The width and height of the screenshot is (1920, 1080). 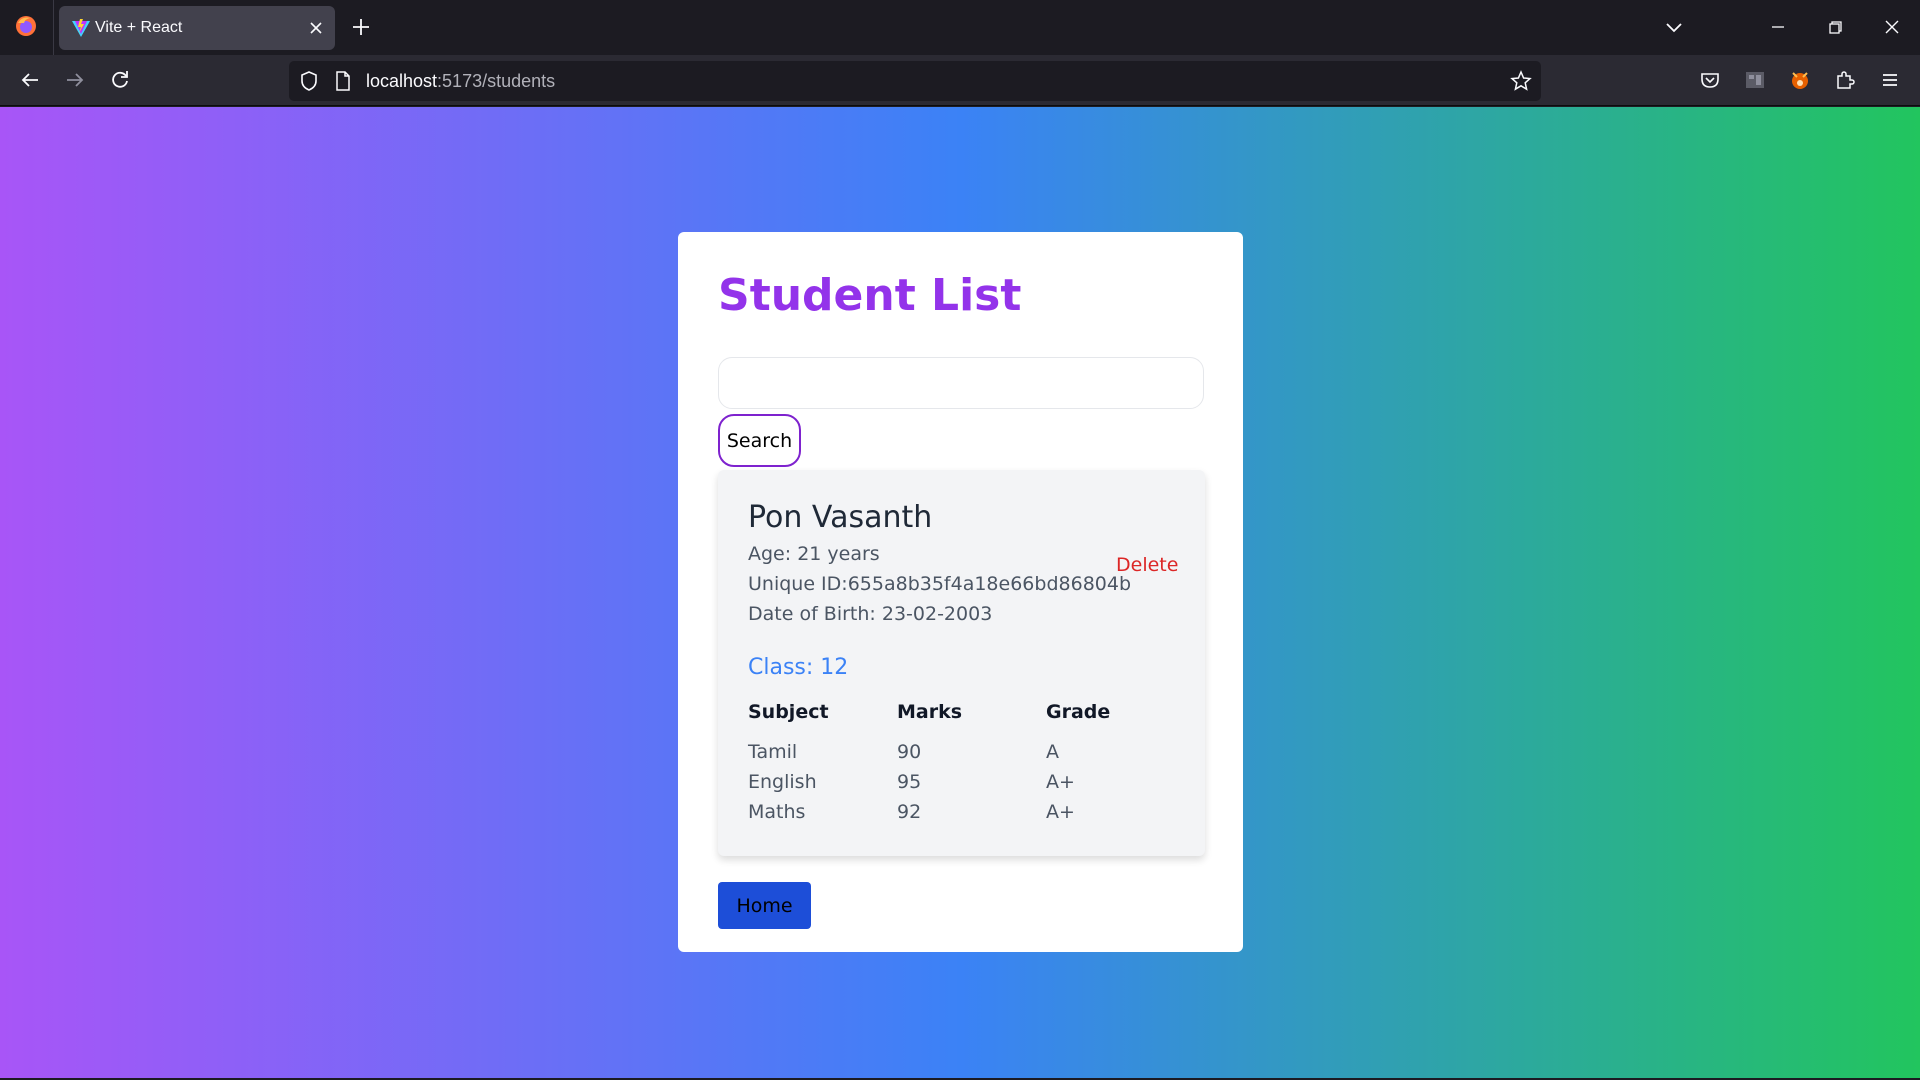 I want to click on firefox-icon, so click(x=26, y=26).